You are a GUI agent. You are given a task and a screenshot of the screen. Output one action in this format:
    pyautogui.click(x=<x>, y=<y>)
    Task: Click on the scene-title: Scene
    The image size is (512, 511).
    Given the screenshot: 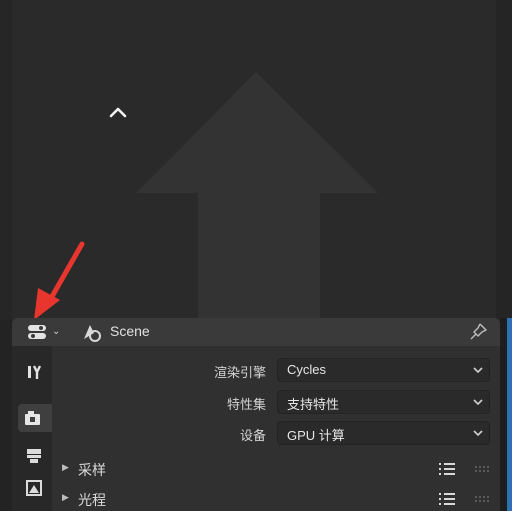 What is the action you would take?
    pyautogui.click(x=130, y=331)
    